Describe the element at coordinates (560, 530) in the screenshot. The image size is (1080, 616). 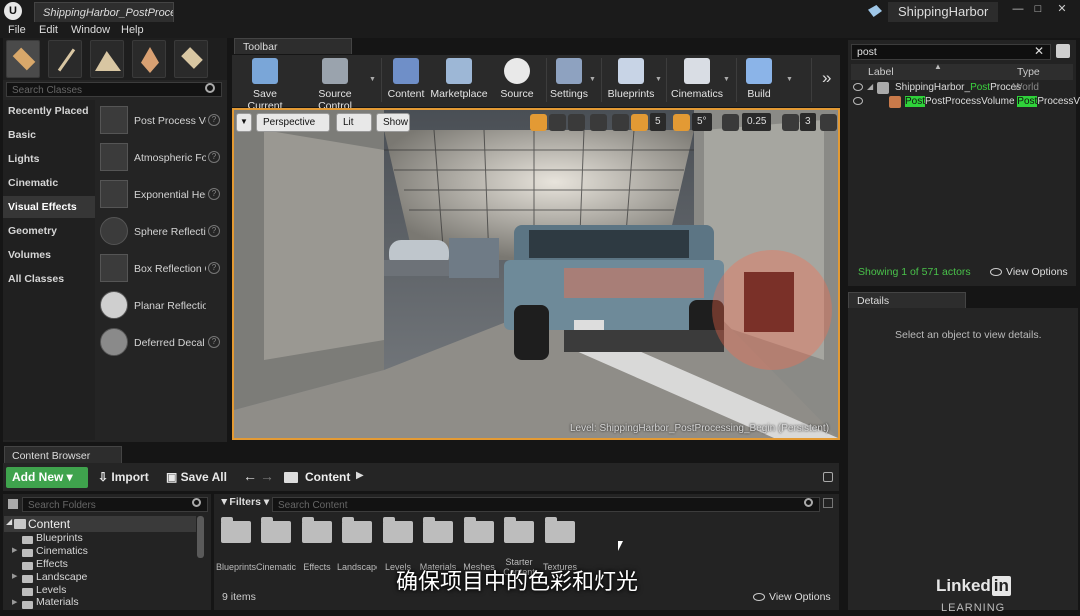
I see `folder-tile-textures` at that location.